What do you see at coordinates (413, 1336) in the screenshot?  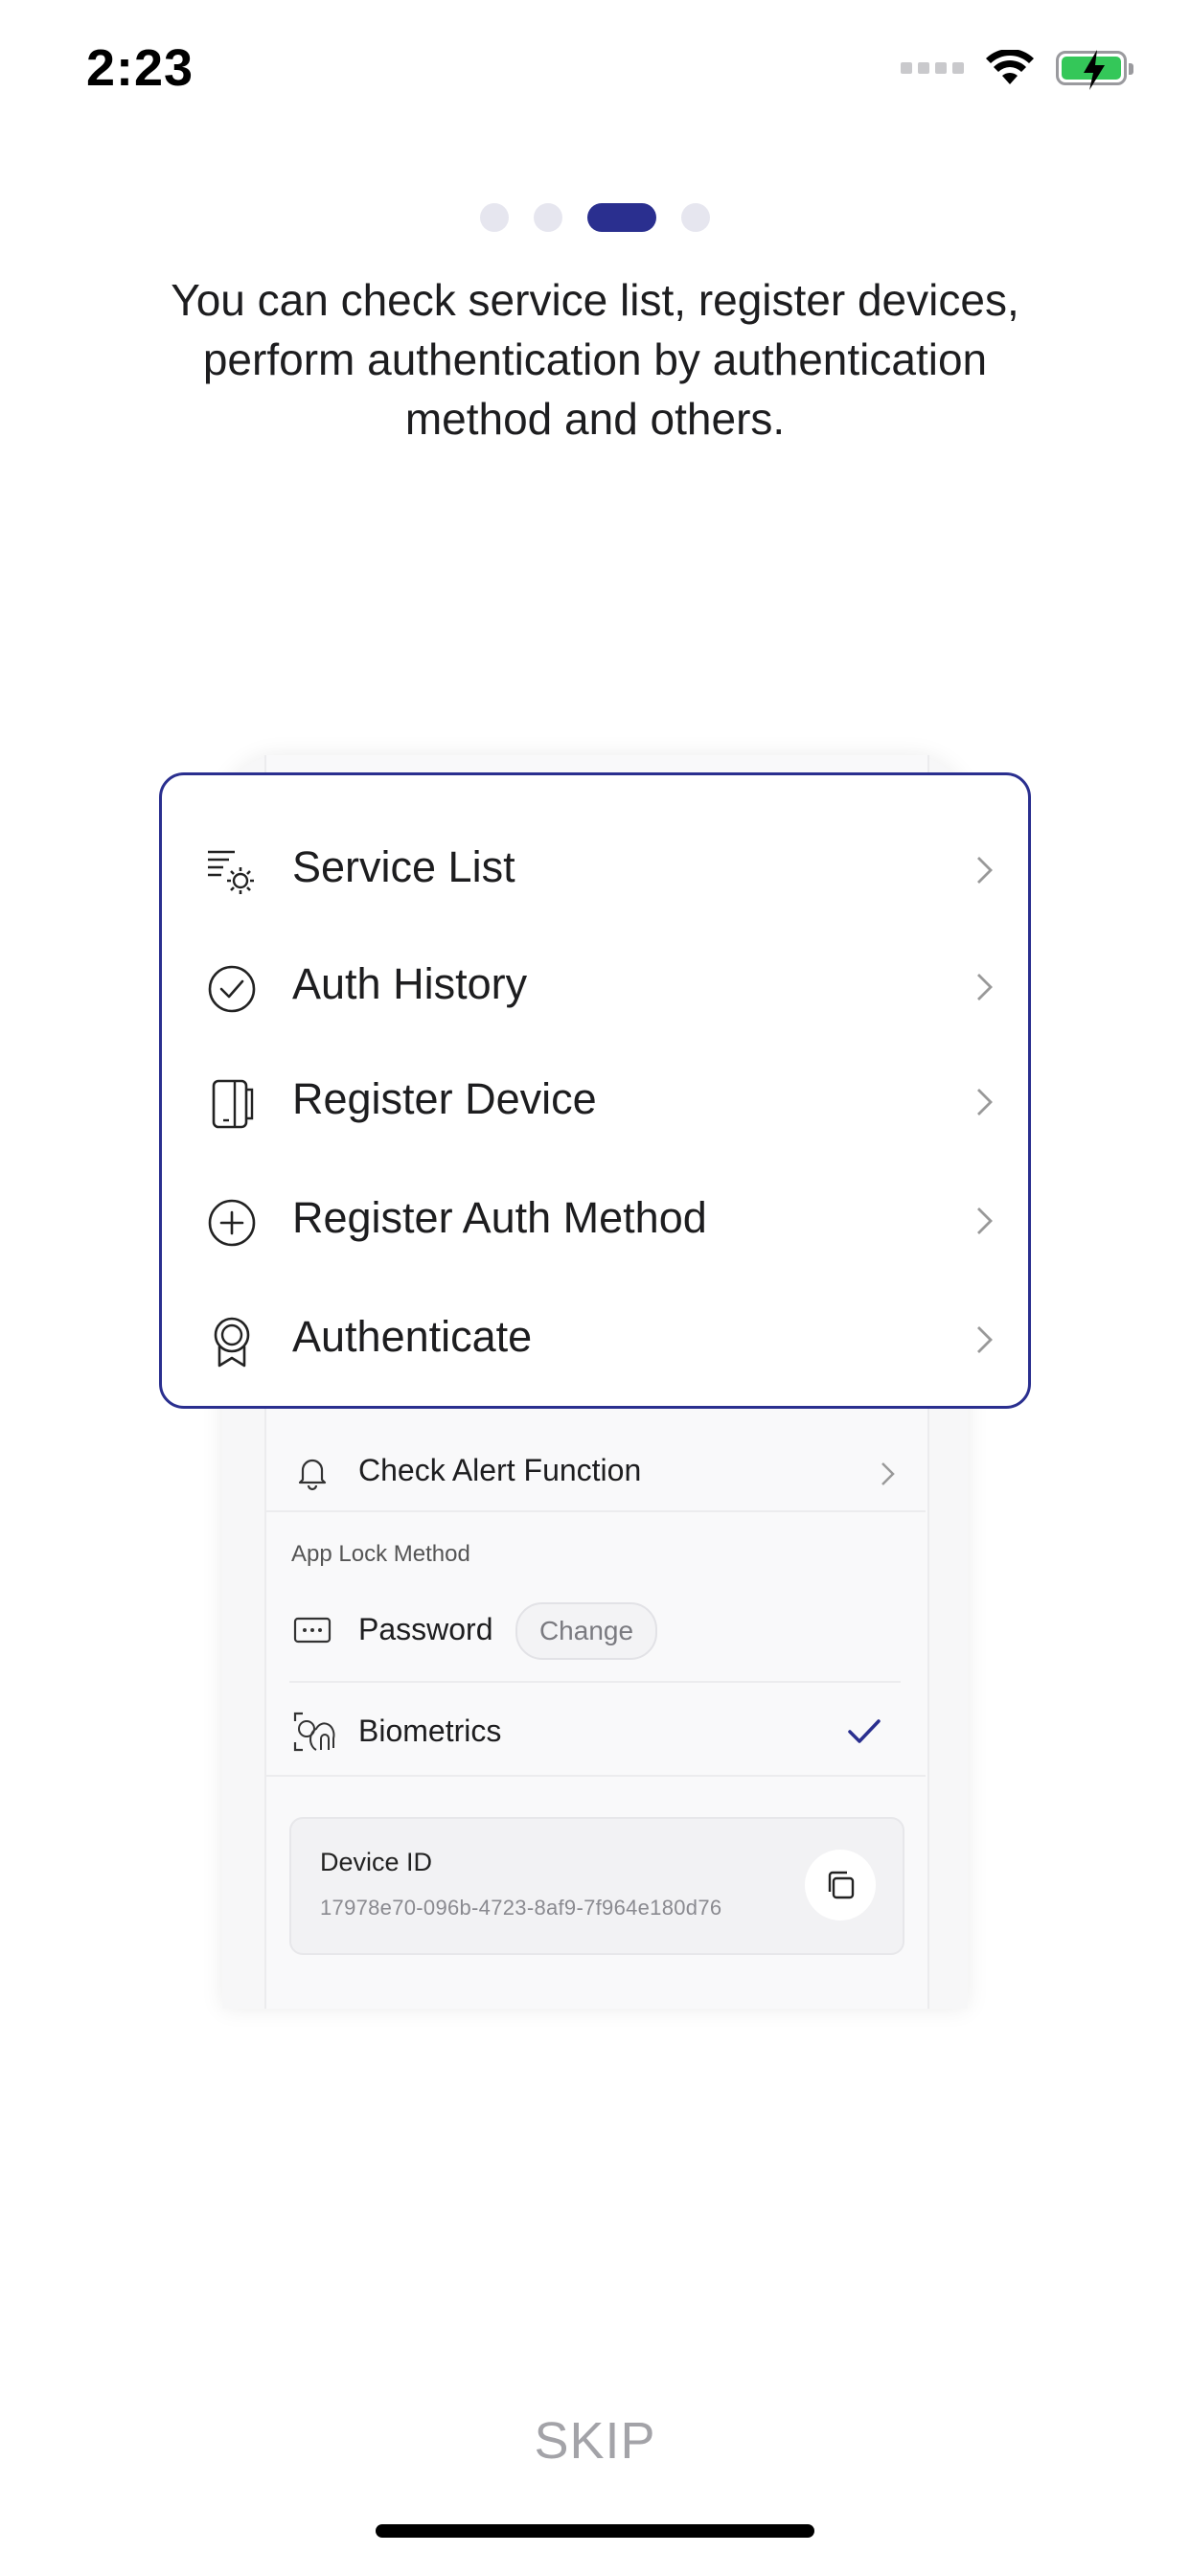 I see `menu-item-label: Authenticate` at bounding box center [413, 1336].